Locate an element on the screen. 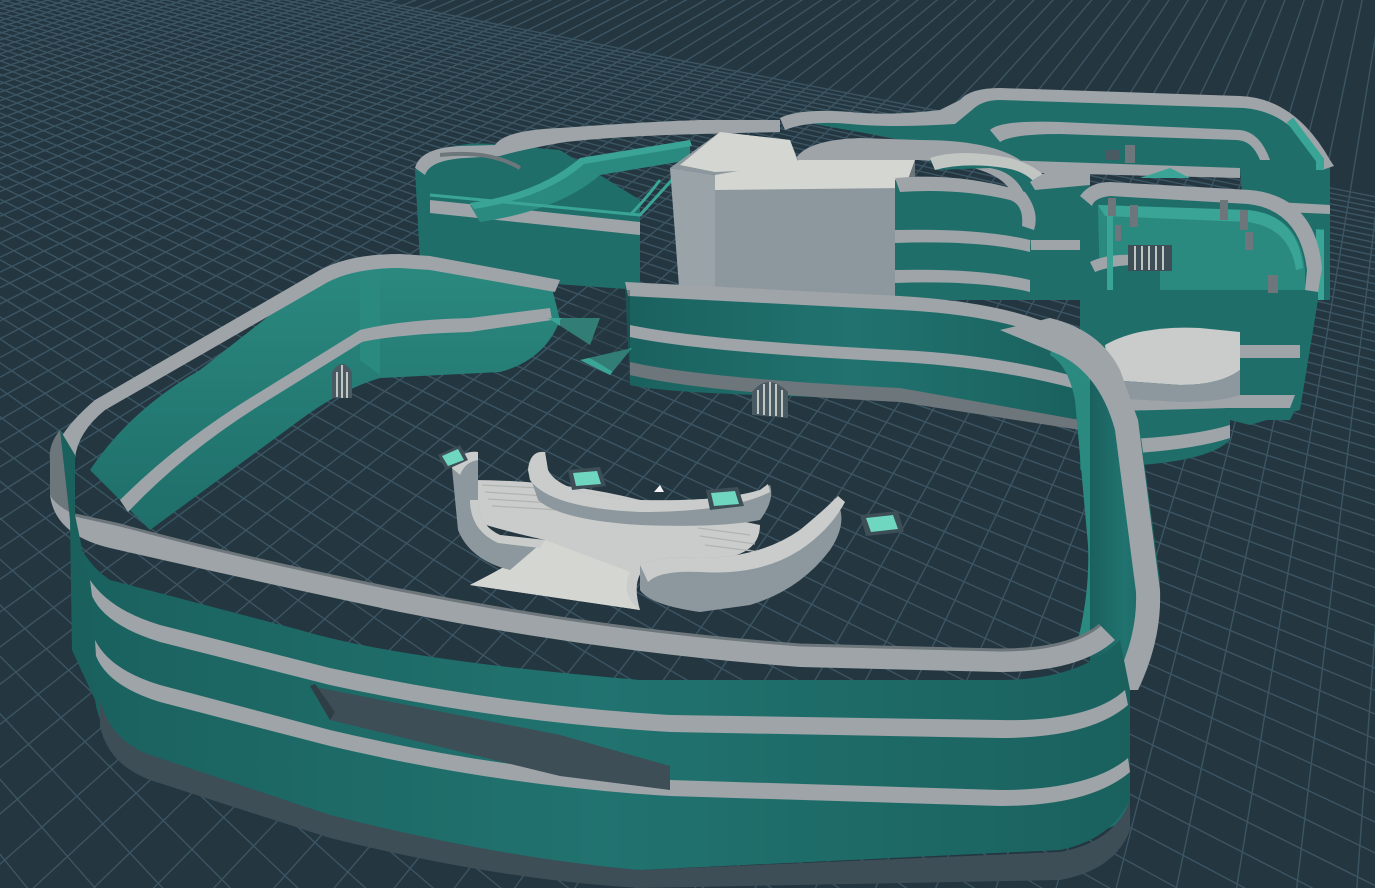 Image resolution: width=1375 pixels, height=888 pixels. middle-hall is located at coordinates (855, 356).